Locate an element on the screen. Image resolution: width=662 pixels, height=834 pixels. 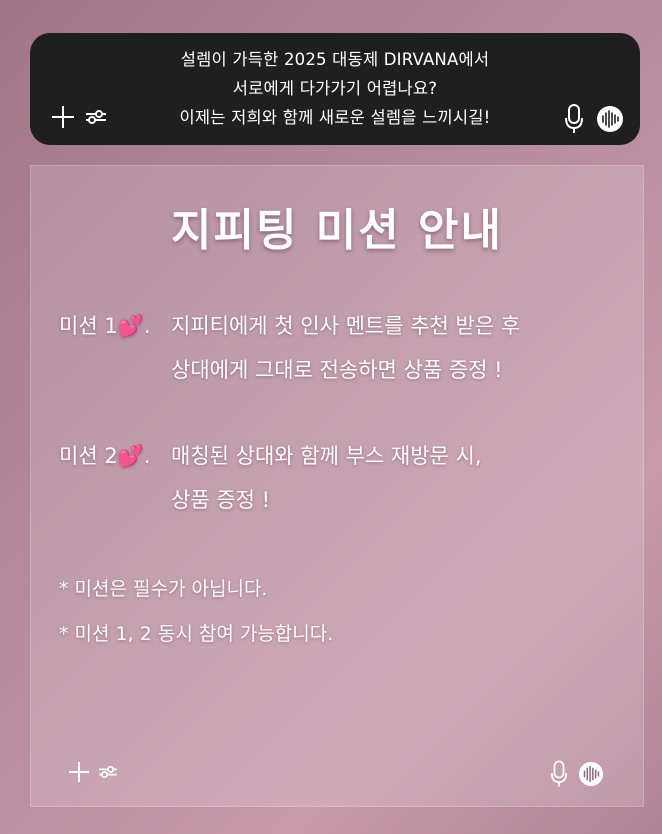
mission-1-line-1: 지피티에게 첫 인사 멘트를 추천 받은 후 is located at coordinates (346, 326).